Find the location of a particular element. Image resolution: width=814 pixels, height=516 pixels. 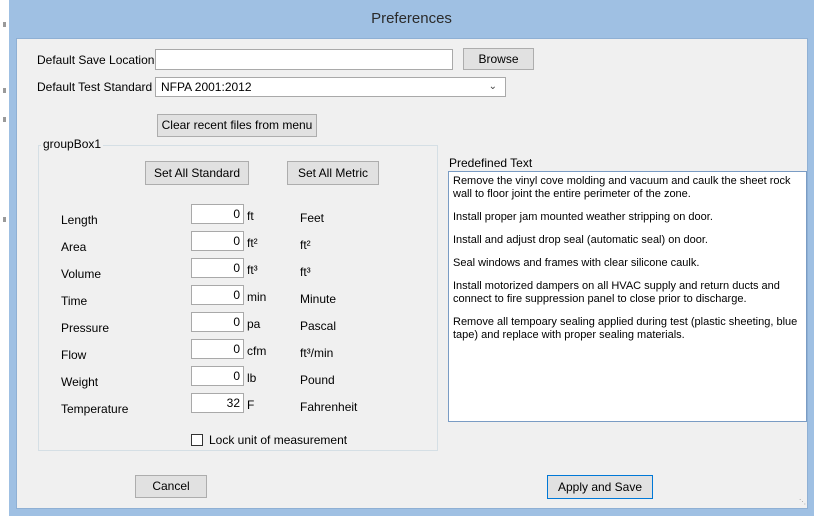

test-standard-select: NFPA 2001:2012 ⌄ is located at coordinates (330, 87).